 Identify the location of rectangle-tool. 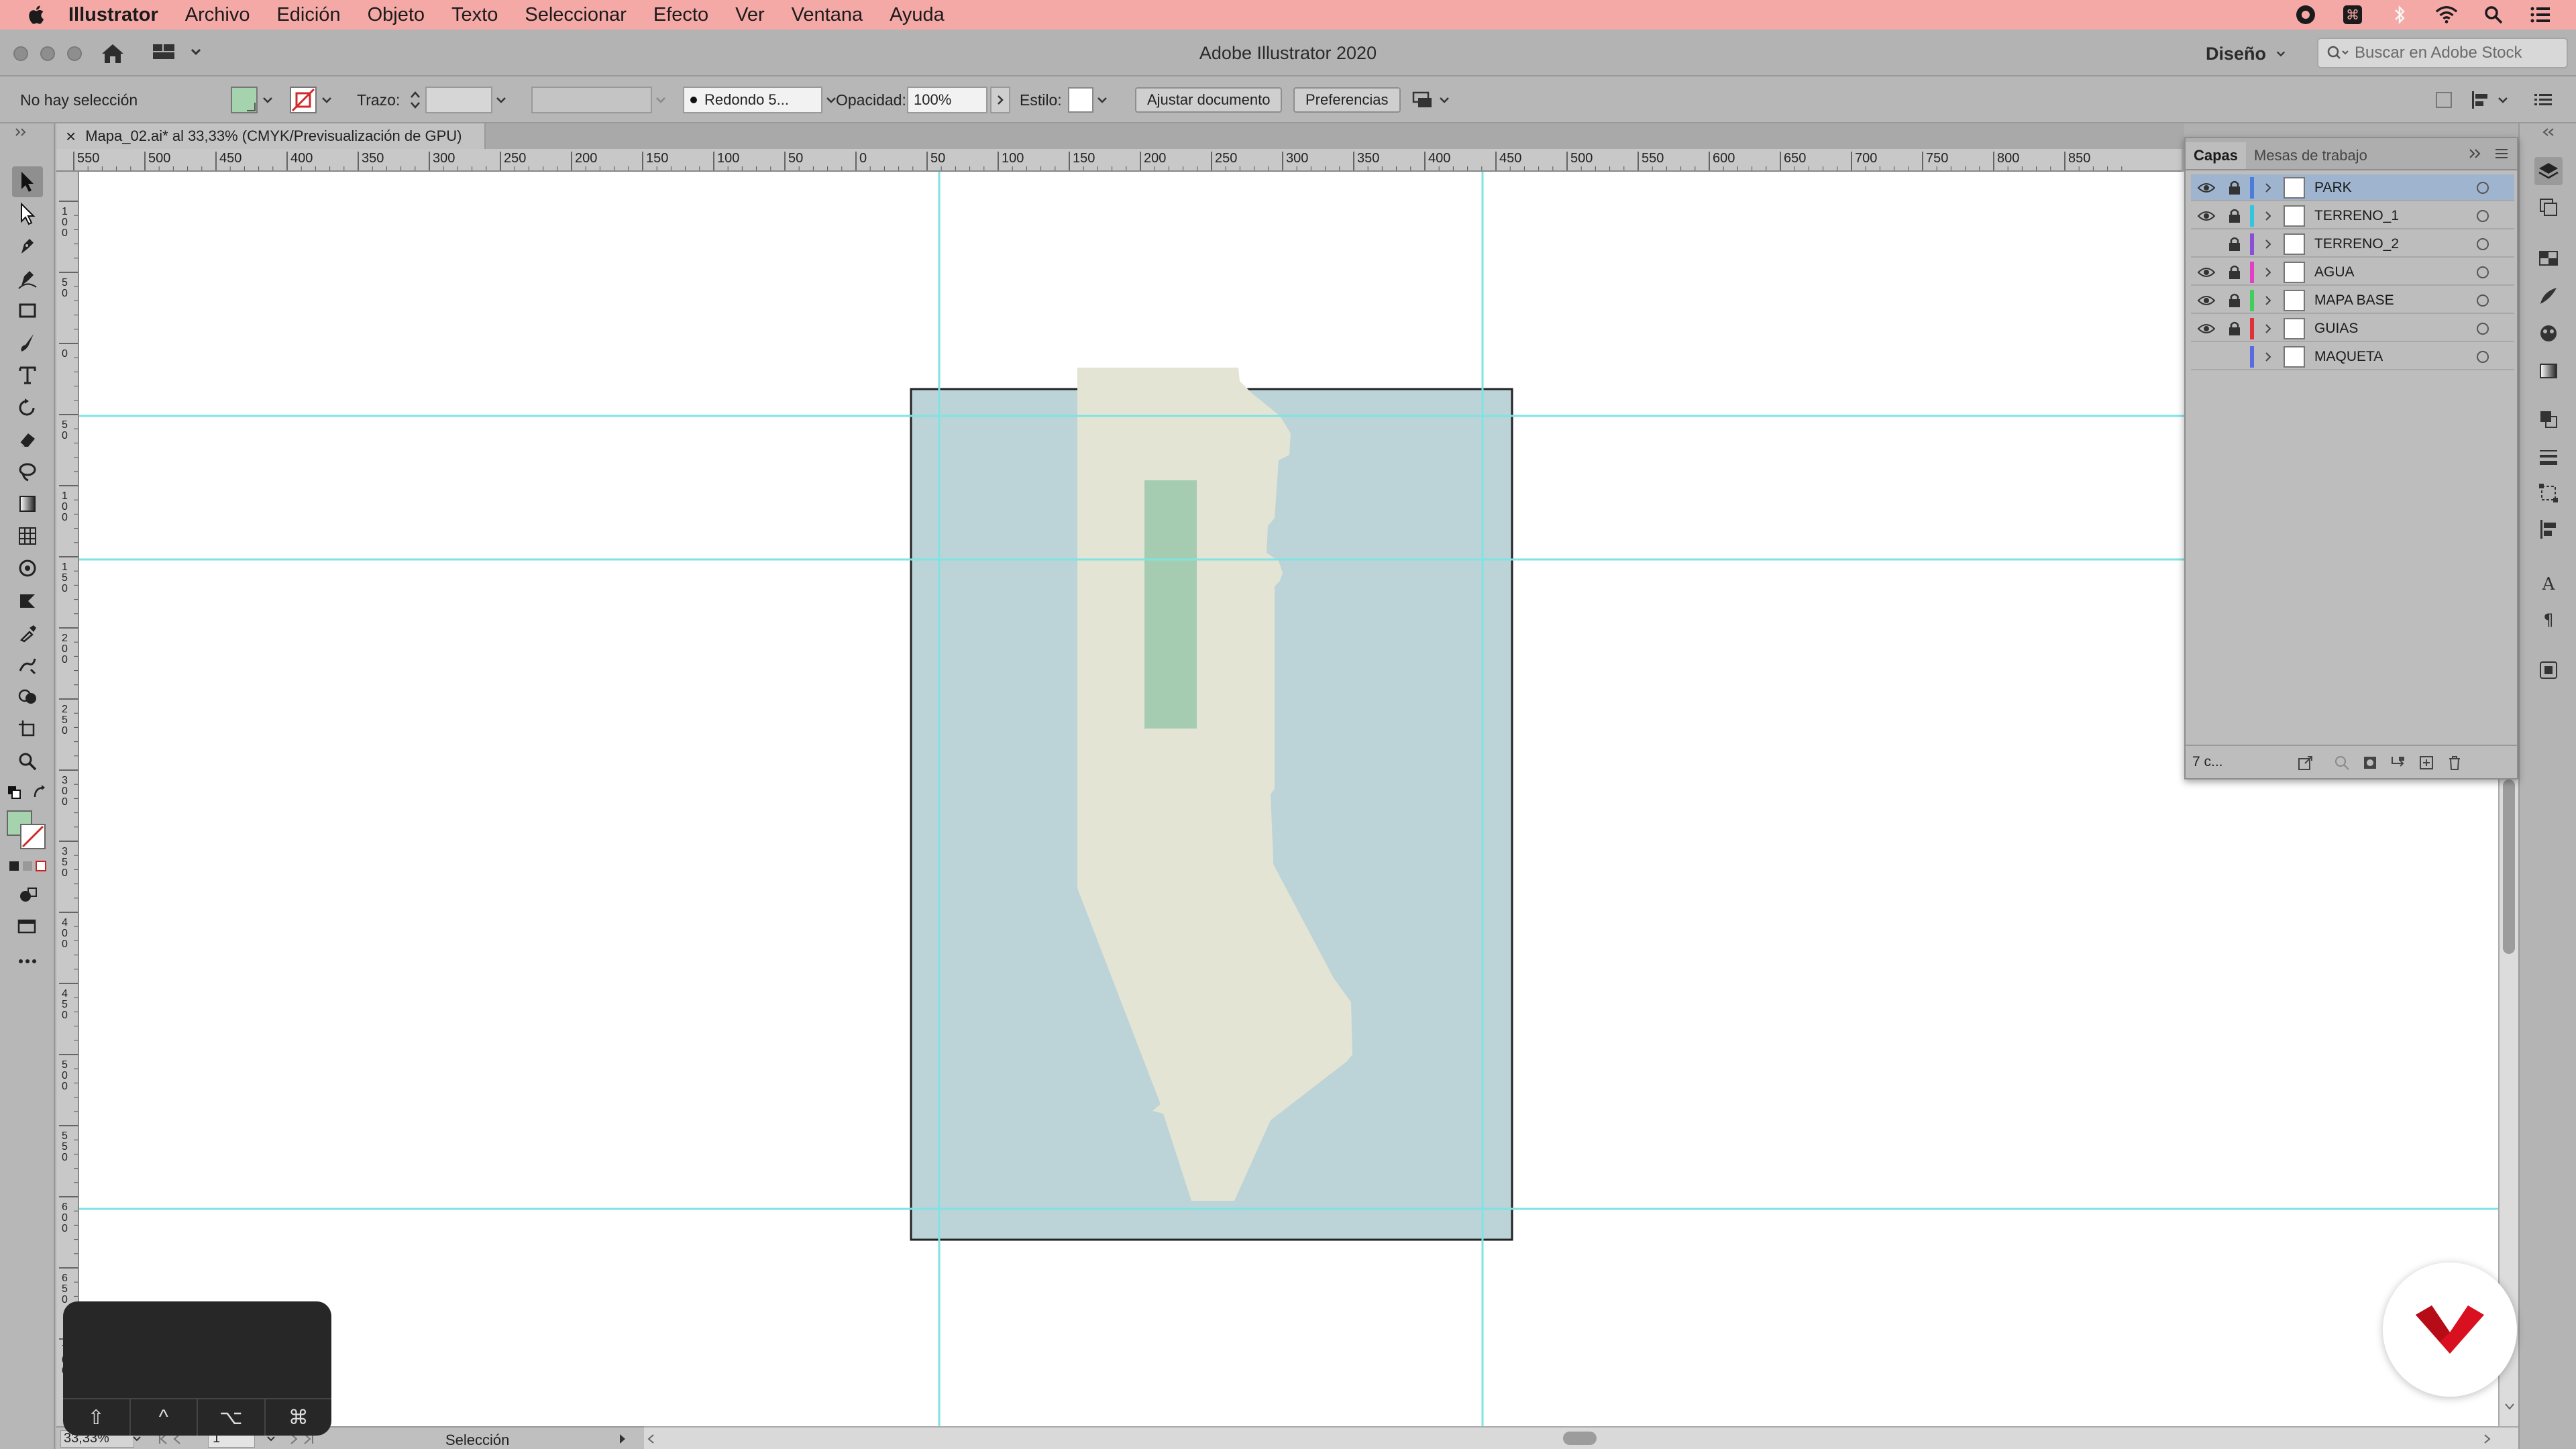
(27, 310).